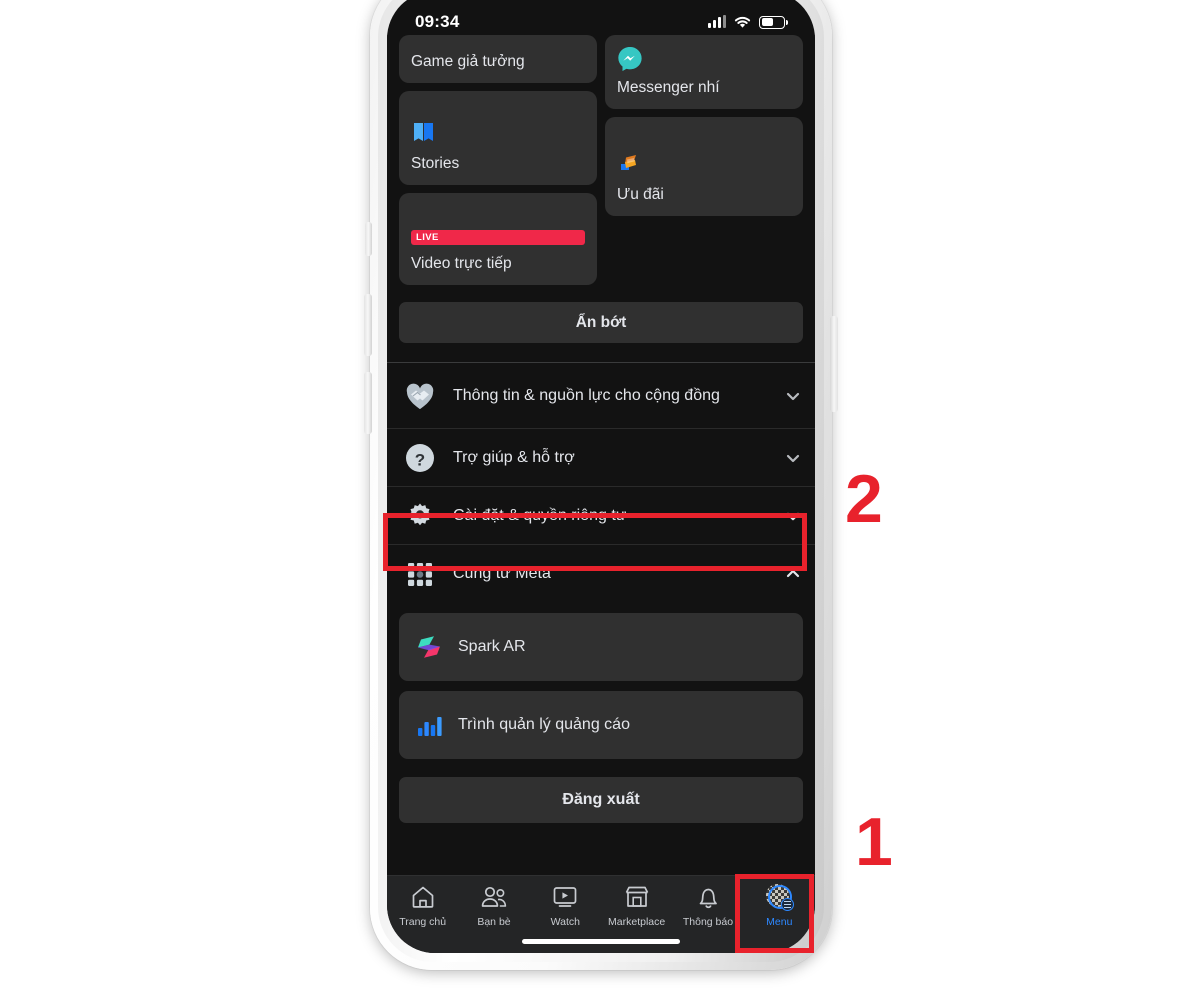 The height and width of the screenshot is (988, 1204). I want to click on stories-book-icon, so click(423, 131).